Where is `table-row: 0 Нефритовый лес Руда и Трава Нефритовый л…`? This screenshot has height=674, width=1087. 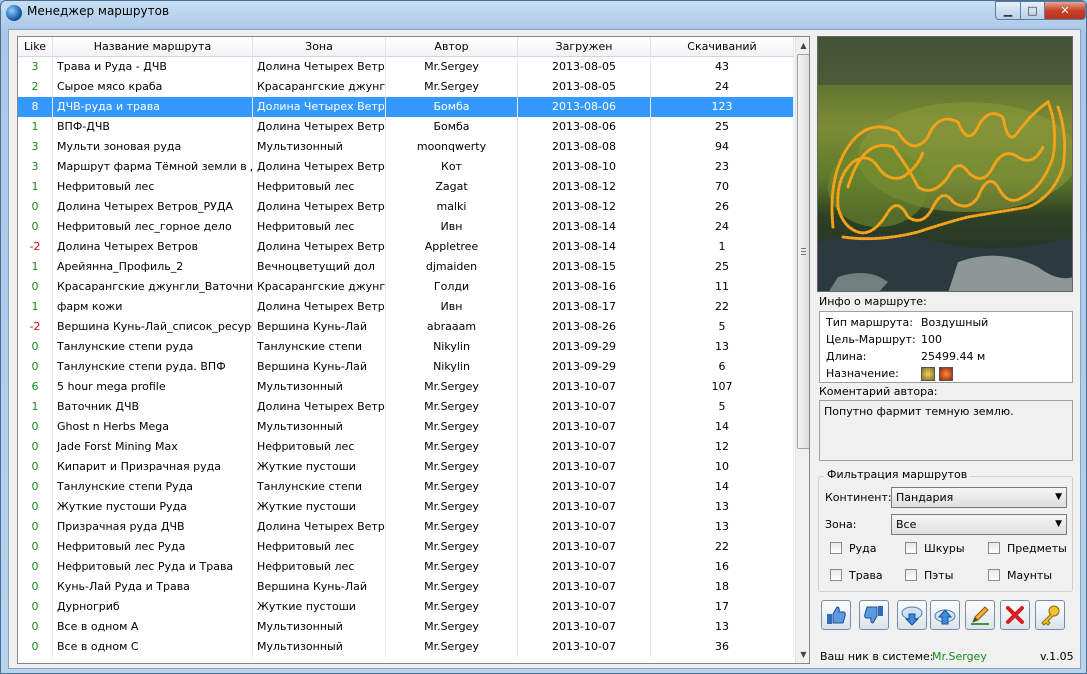
table-row: 0 Нефритовый лес Руда и Трава Нефритовый л… is located at coordinates (406, 567).